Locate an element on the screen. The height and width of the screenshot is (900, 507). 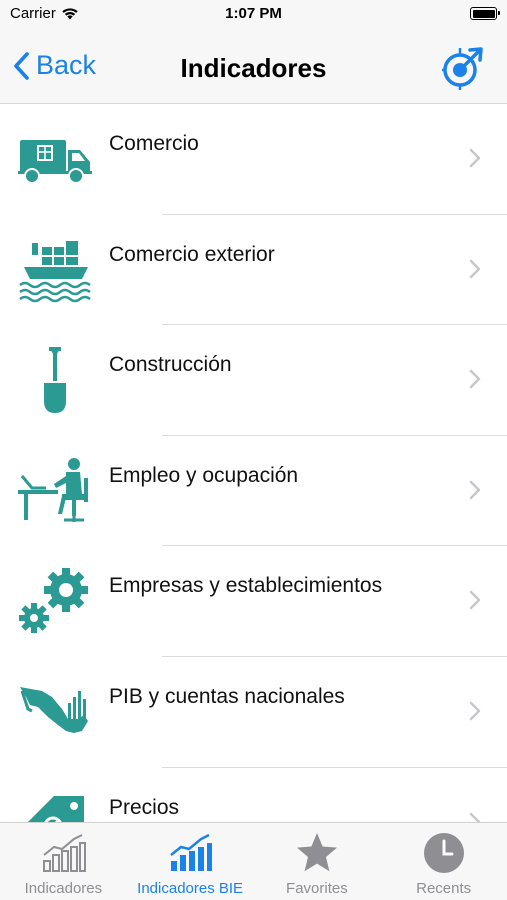
list-item-pib: PIB y cuentas nacionales is located at coordinates (253, 712).